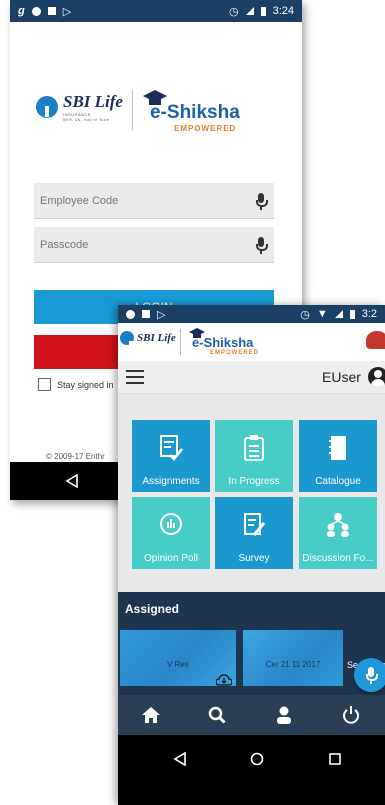  What do you see at coordinates (154, 245) in the screenshot?
I see `passcode-field: Passcode` at bounding box center [154, 245].